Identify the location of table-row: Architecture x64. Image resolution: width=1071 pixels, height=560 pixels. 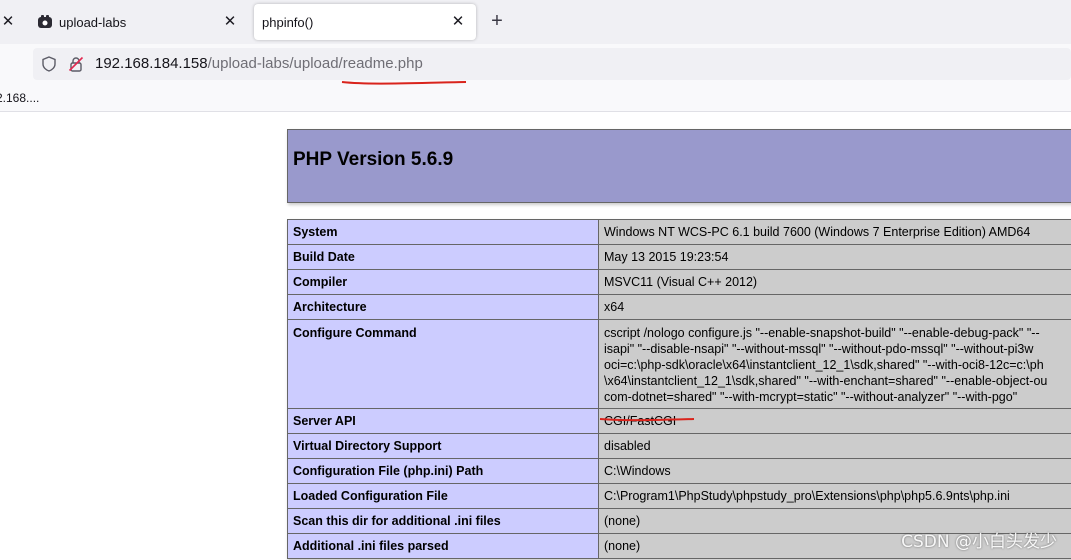
(679, 307).